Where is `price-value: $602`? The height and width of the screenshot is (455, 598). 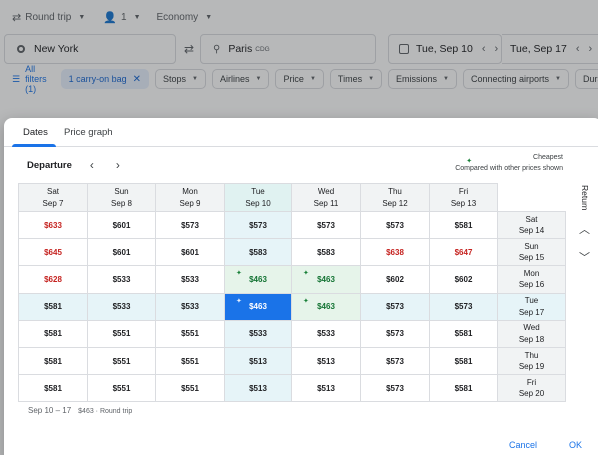
price-value: $602 is located at coordinates (395, 279).